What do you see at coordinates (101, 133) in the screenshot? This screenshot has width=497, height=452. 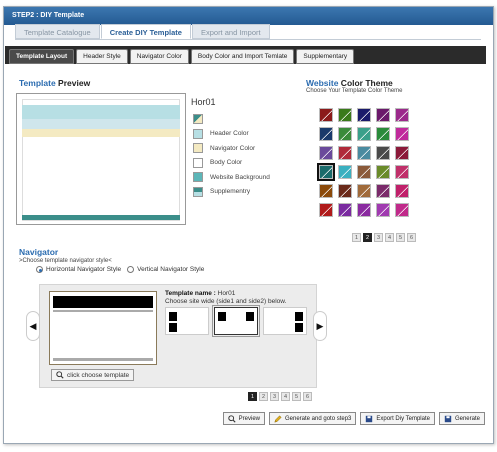 I see `preview-navigator-band` at bounding box center [101, 133].